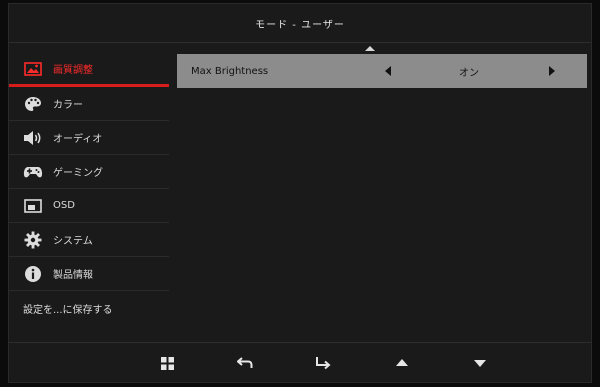  I want to click on setting-value: オン, so click(469, 73).